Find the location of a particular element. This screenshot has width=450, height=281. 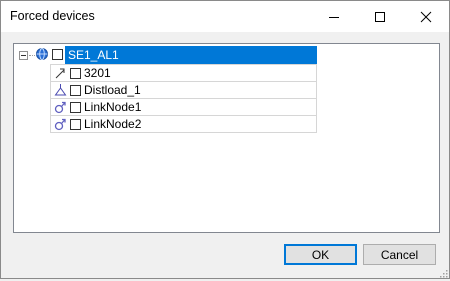

root-checkbox is located at coordinates (57, 54).